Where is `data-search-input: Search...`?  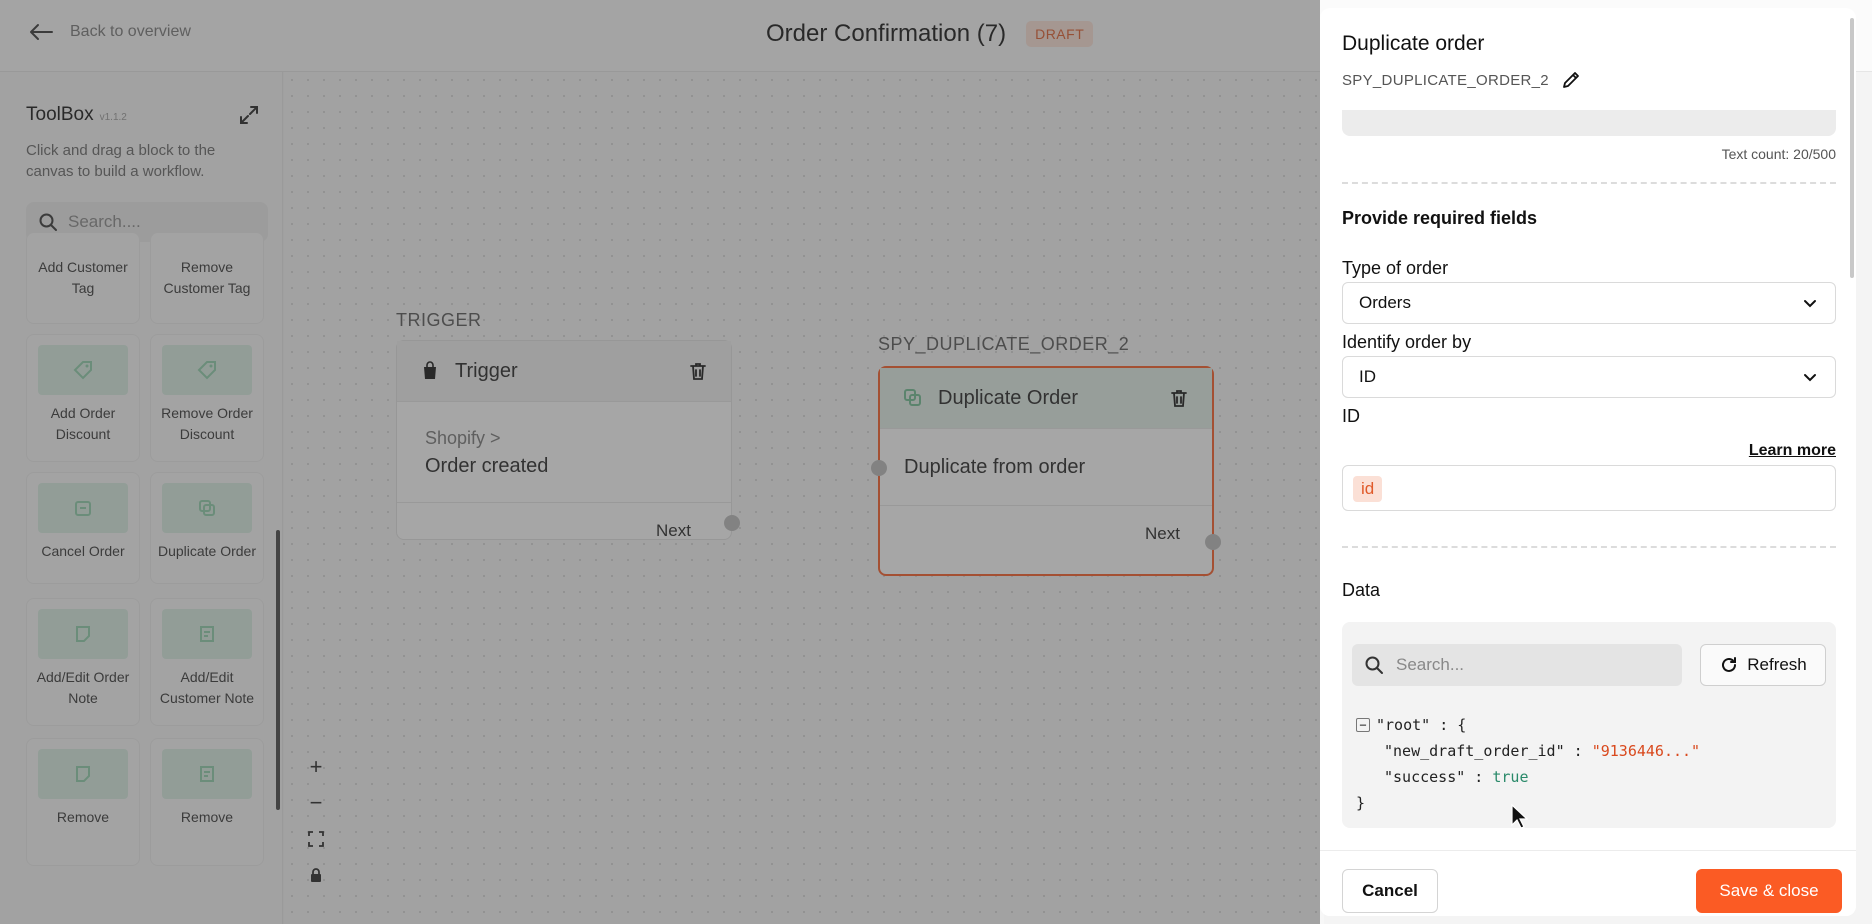 data-search-input: Search... is located at coordinates (1517, 665).